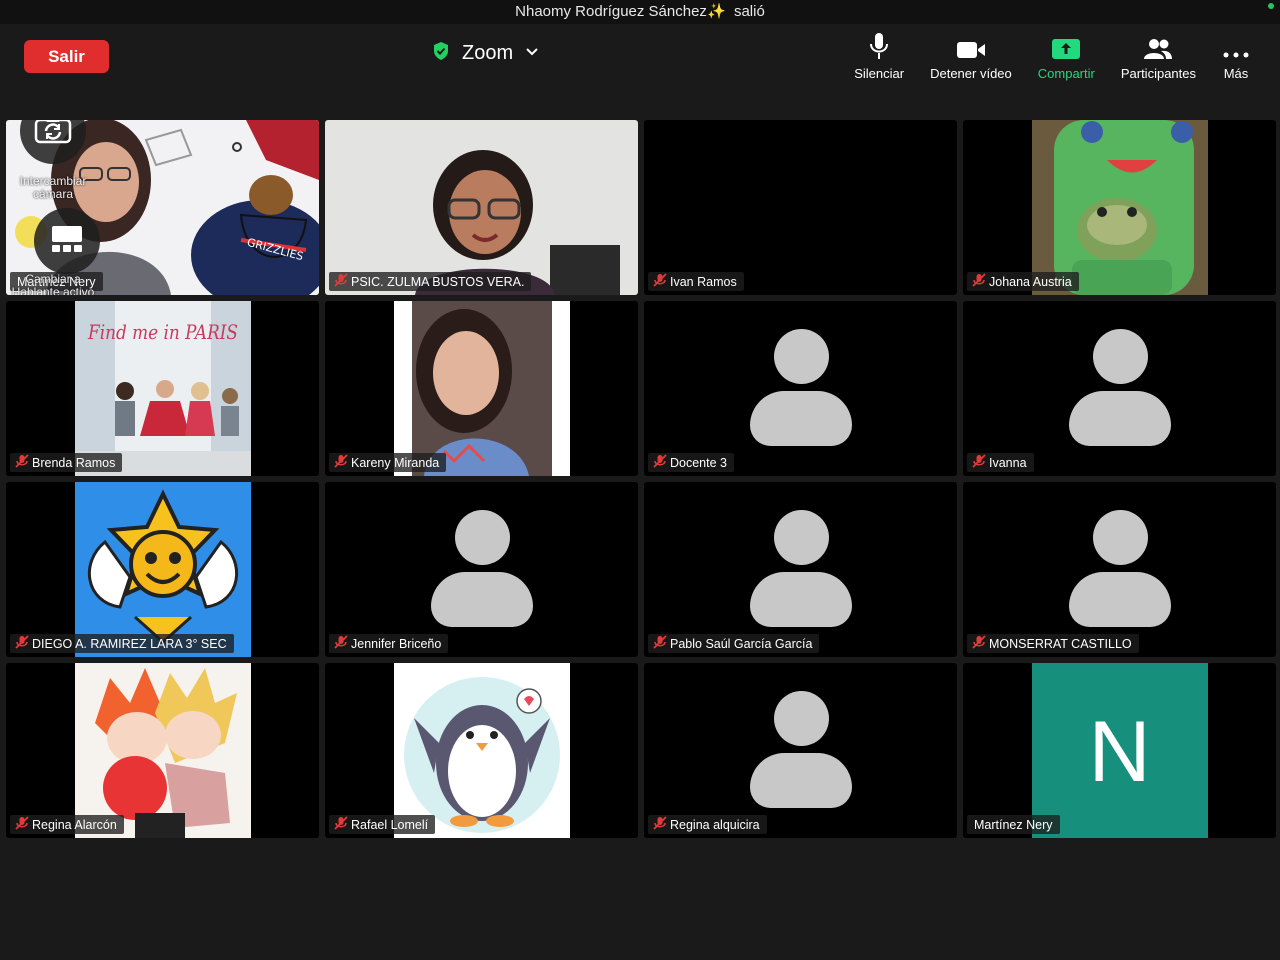 This screenshot has height=960, width=1280. I want to click on camera-switch-icon, so click(53, 134).